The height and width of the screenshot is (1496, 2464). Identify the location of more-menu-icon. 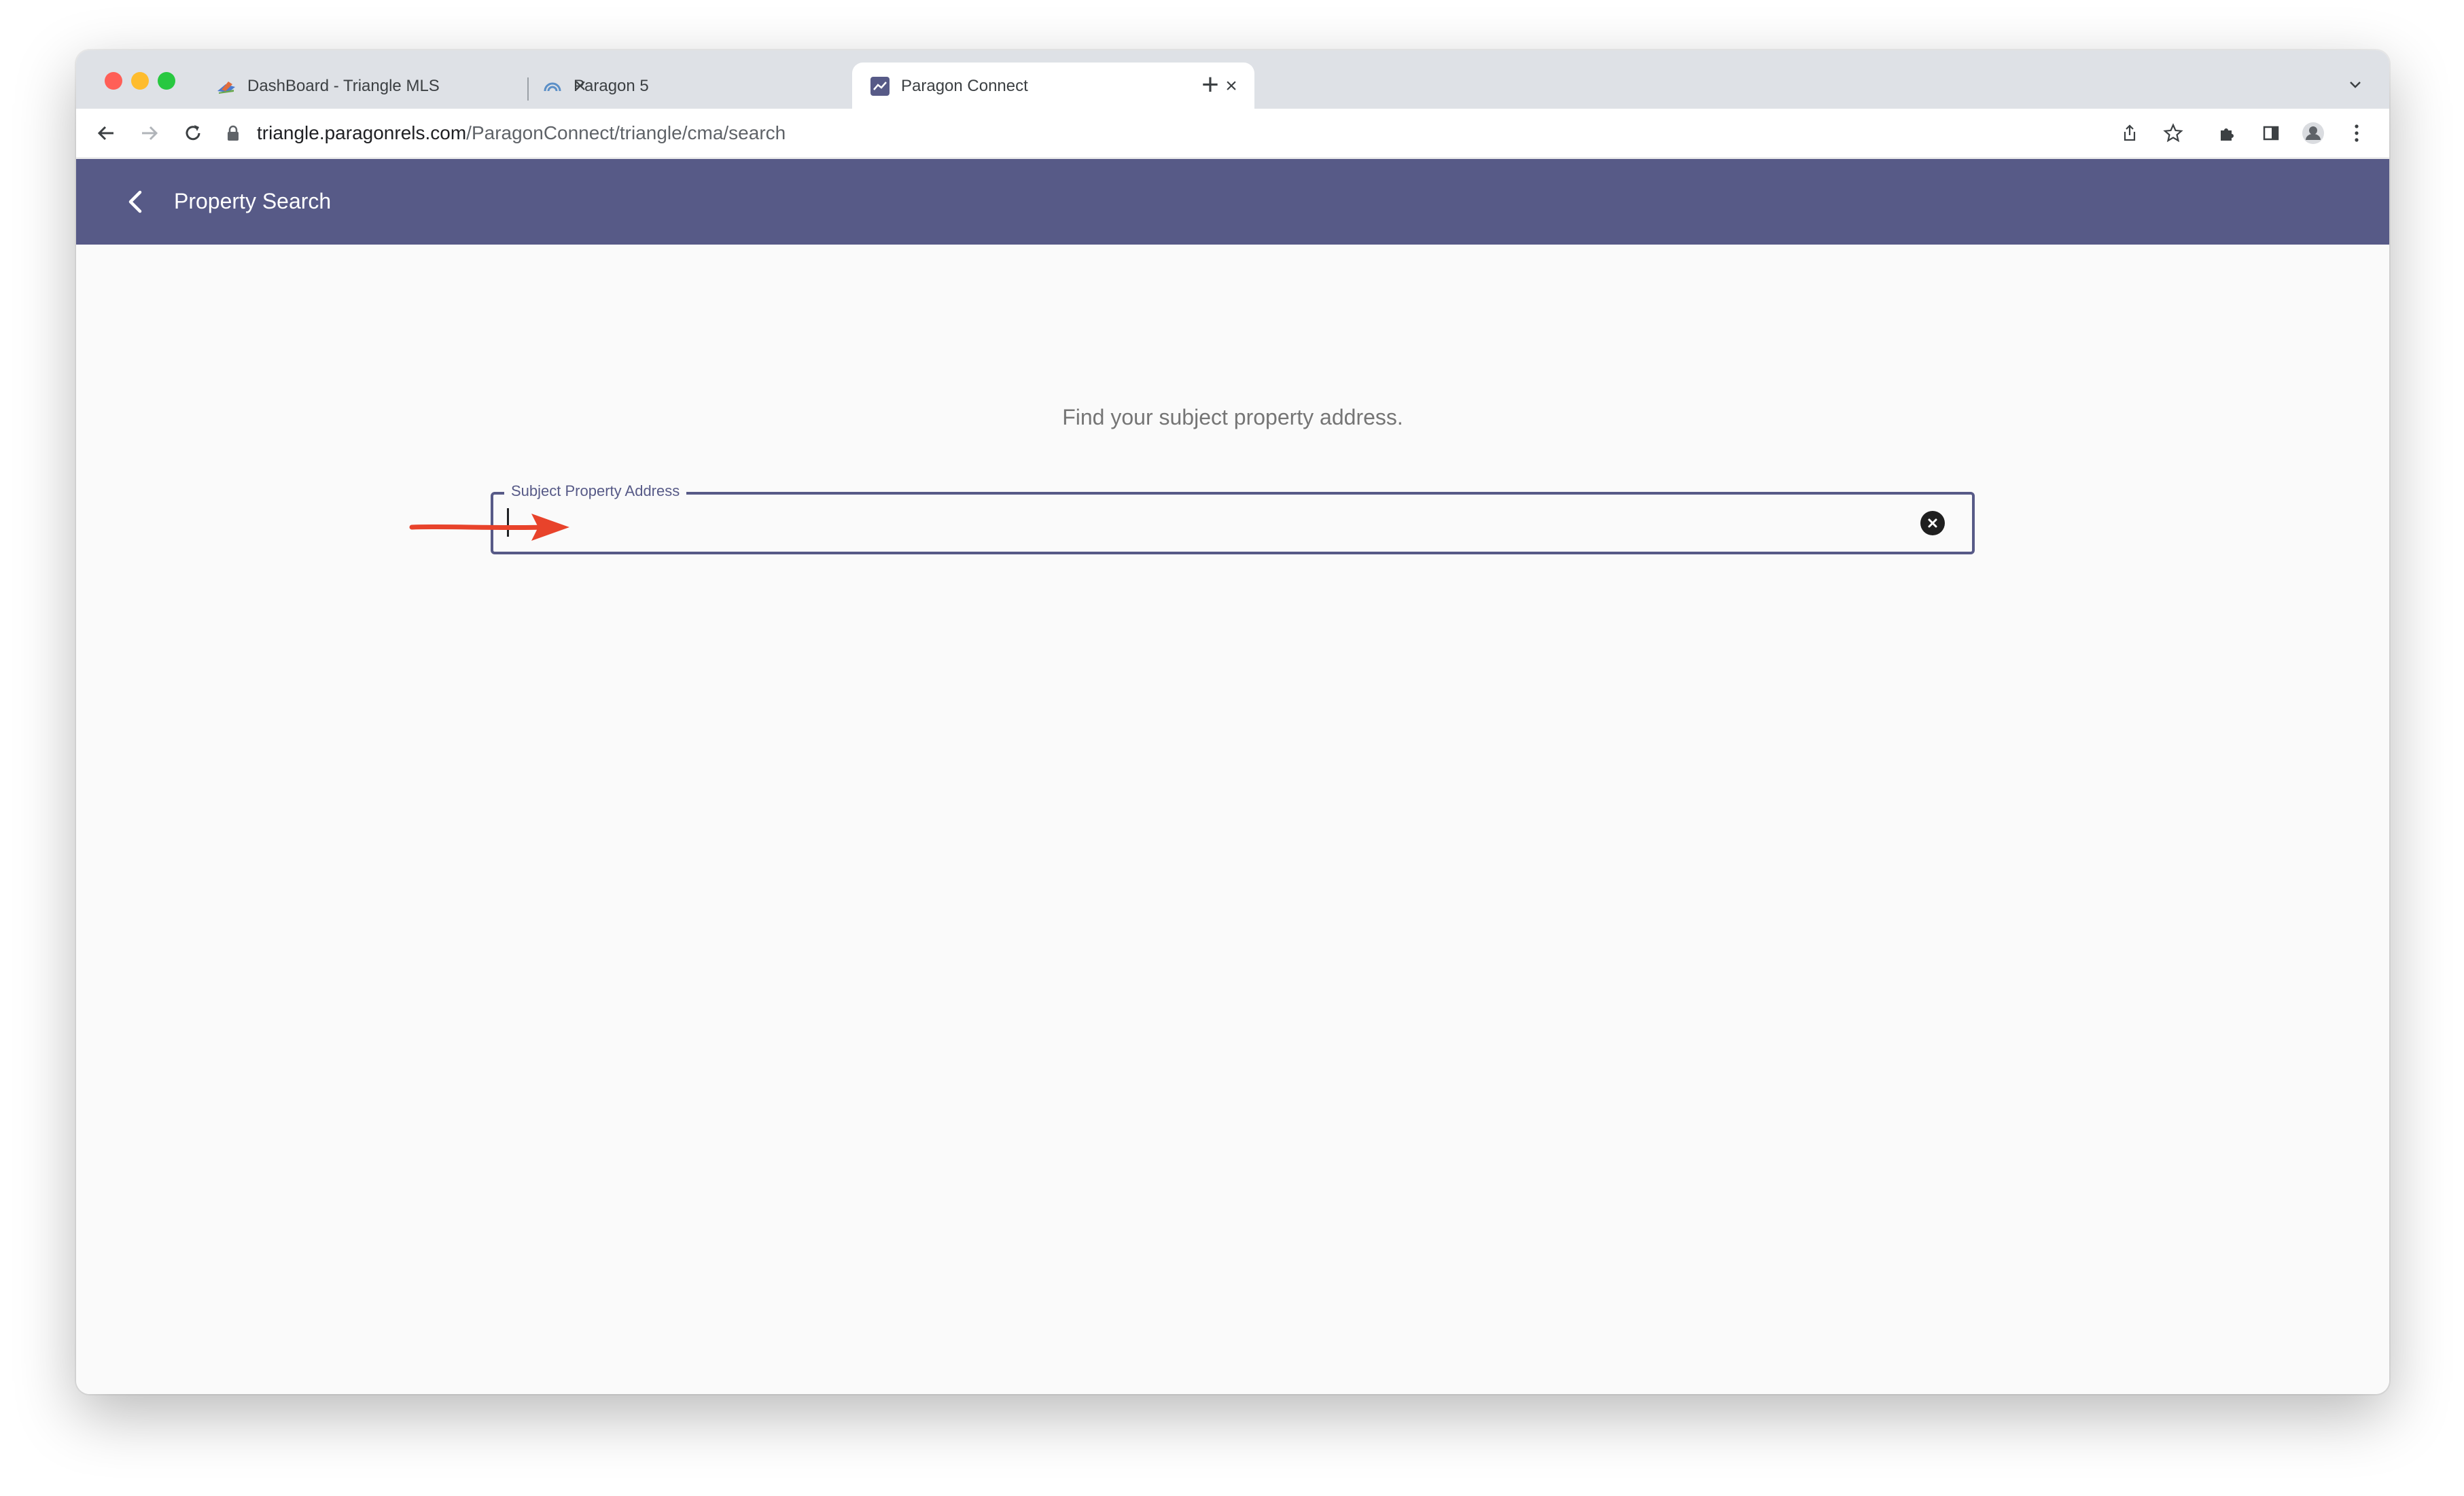
(2356, 133).